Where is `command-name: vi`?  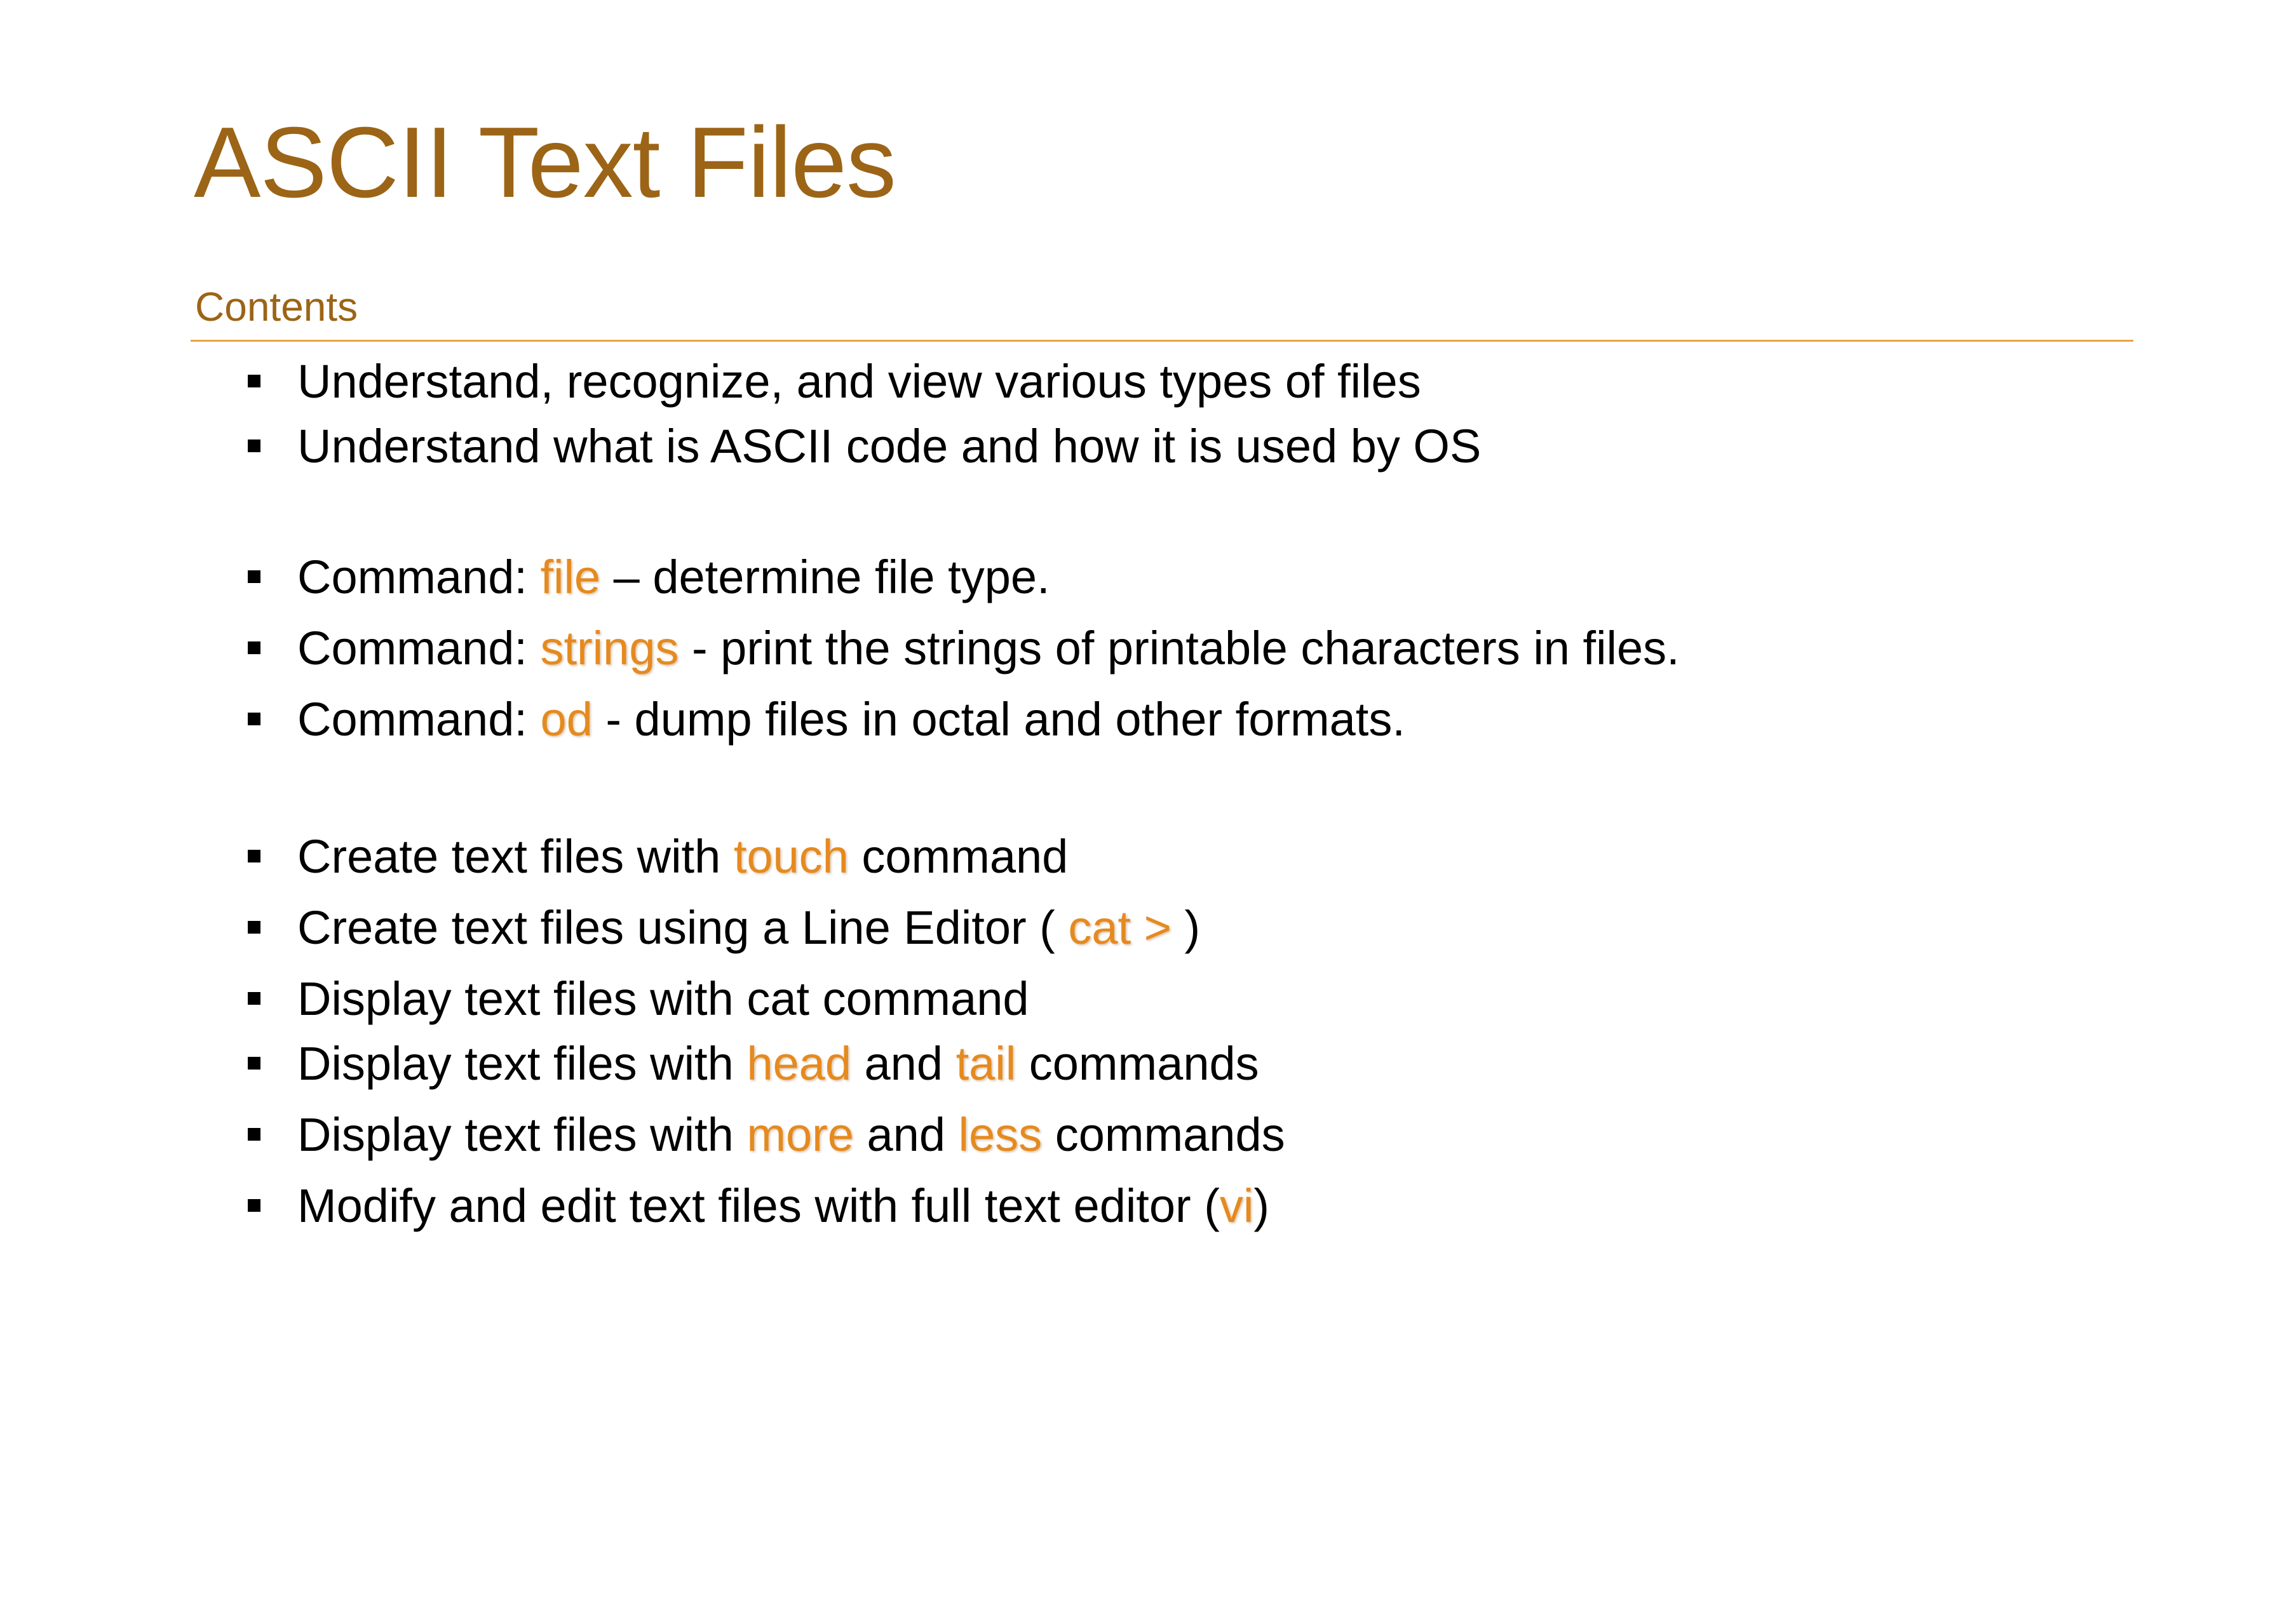 command-name: vi is located at coordinates (1236, 1205).